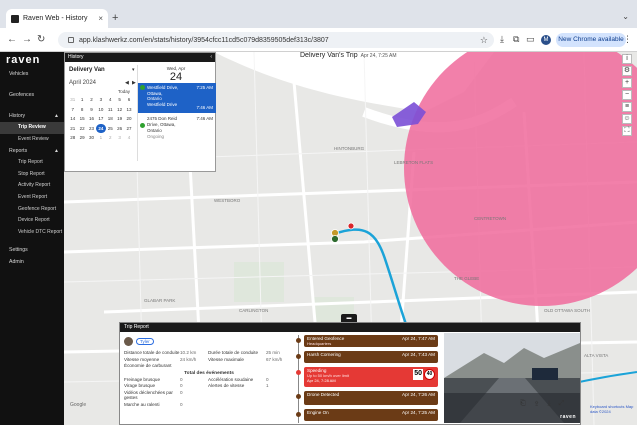 The height and width of the screenshot is (425, 637). Describe the element at coordinates (18, 151) in the screenshot. I see `sidebar-item-label: Reports` at that location.